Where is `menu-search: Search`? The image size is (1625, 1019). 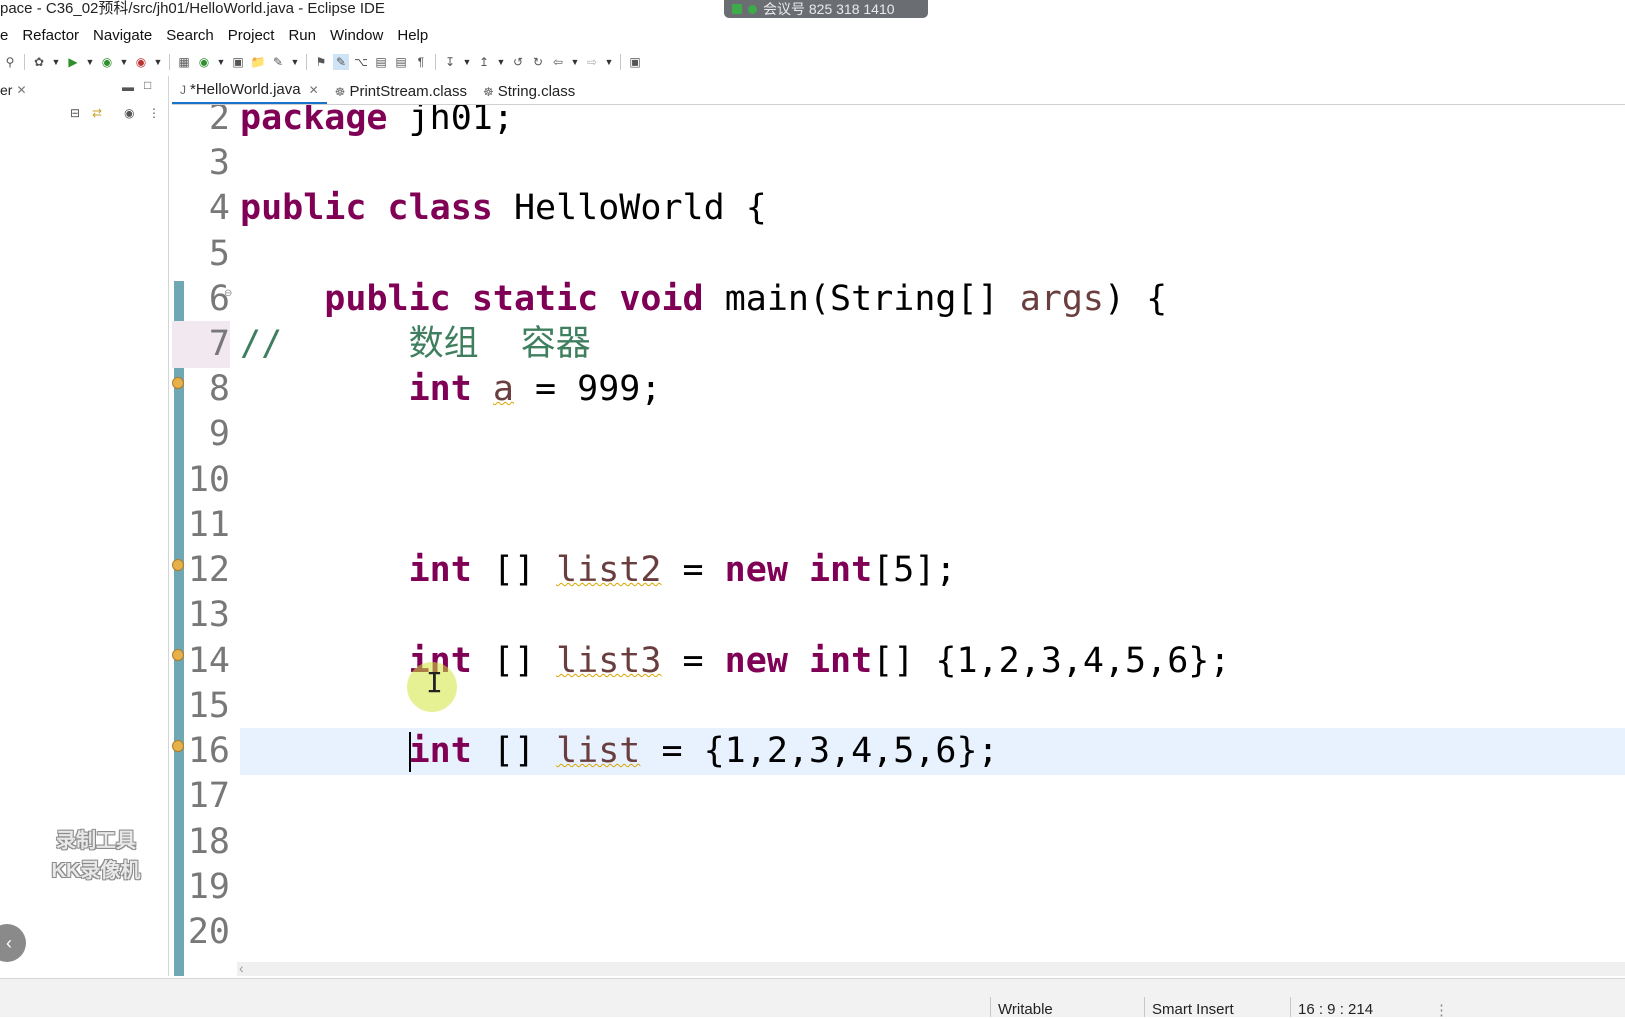 menu-search: Search is located at coordinates (190, 35).